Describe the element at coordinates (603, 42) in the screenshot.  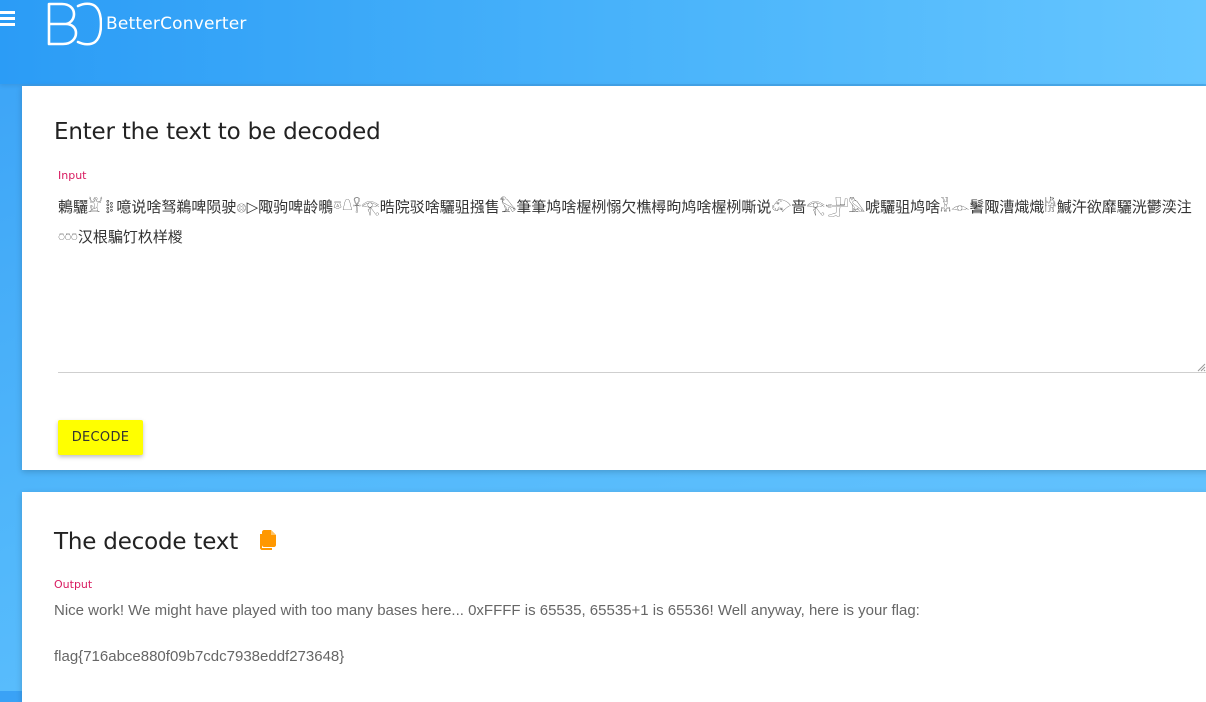
I see `top-app-bar: BetterConverter` at that location.